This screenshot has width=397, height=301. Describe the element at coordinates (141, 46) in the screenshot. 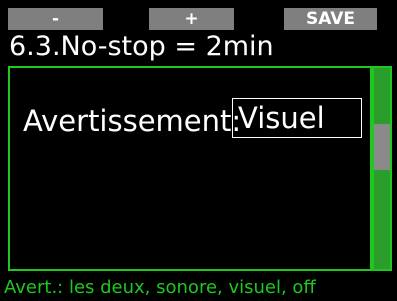

I see `page-title: 6.3.No-stop = 2min` at that location.